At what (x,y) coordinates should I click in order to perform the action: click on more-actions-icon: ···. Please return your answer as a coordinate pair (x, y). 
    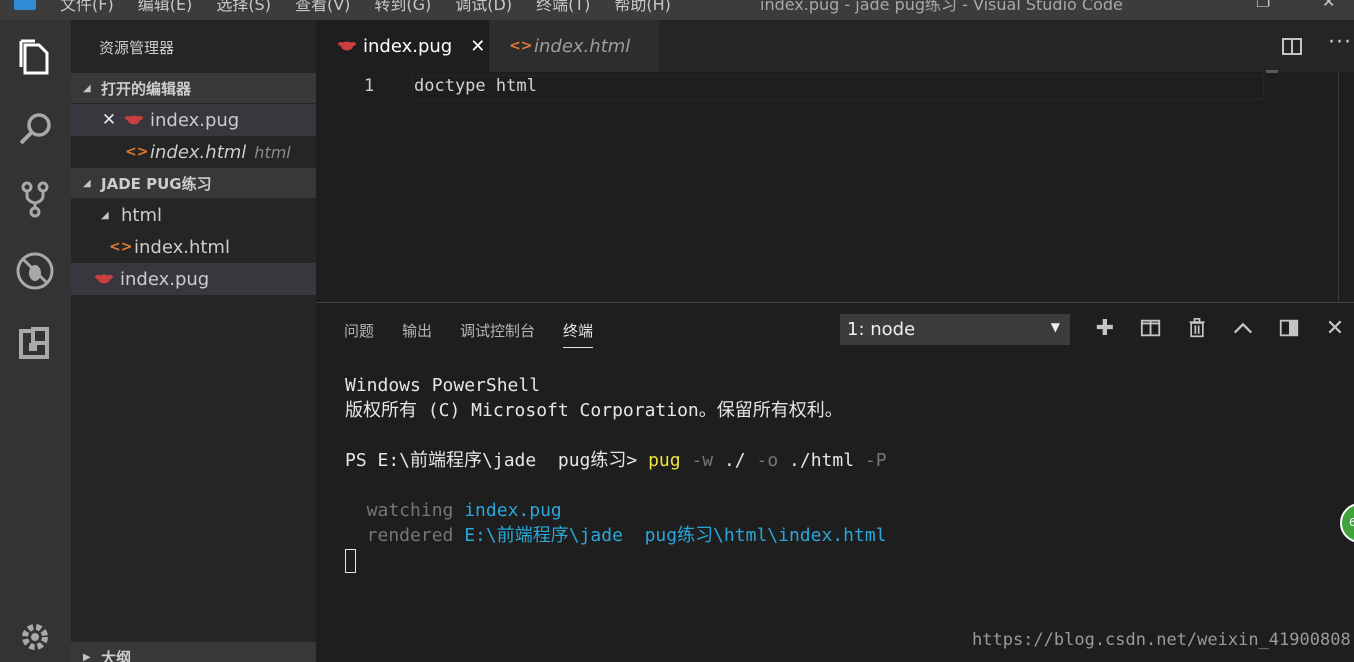
    Looking at the image, I should click on (1340, 42).